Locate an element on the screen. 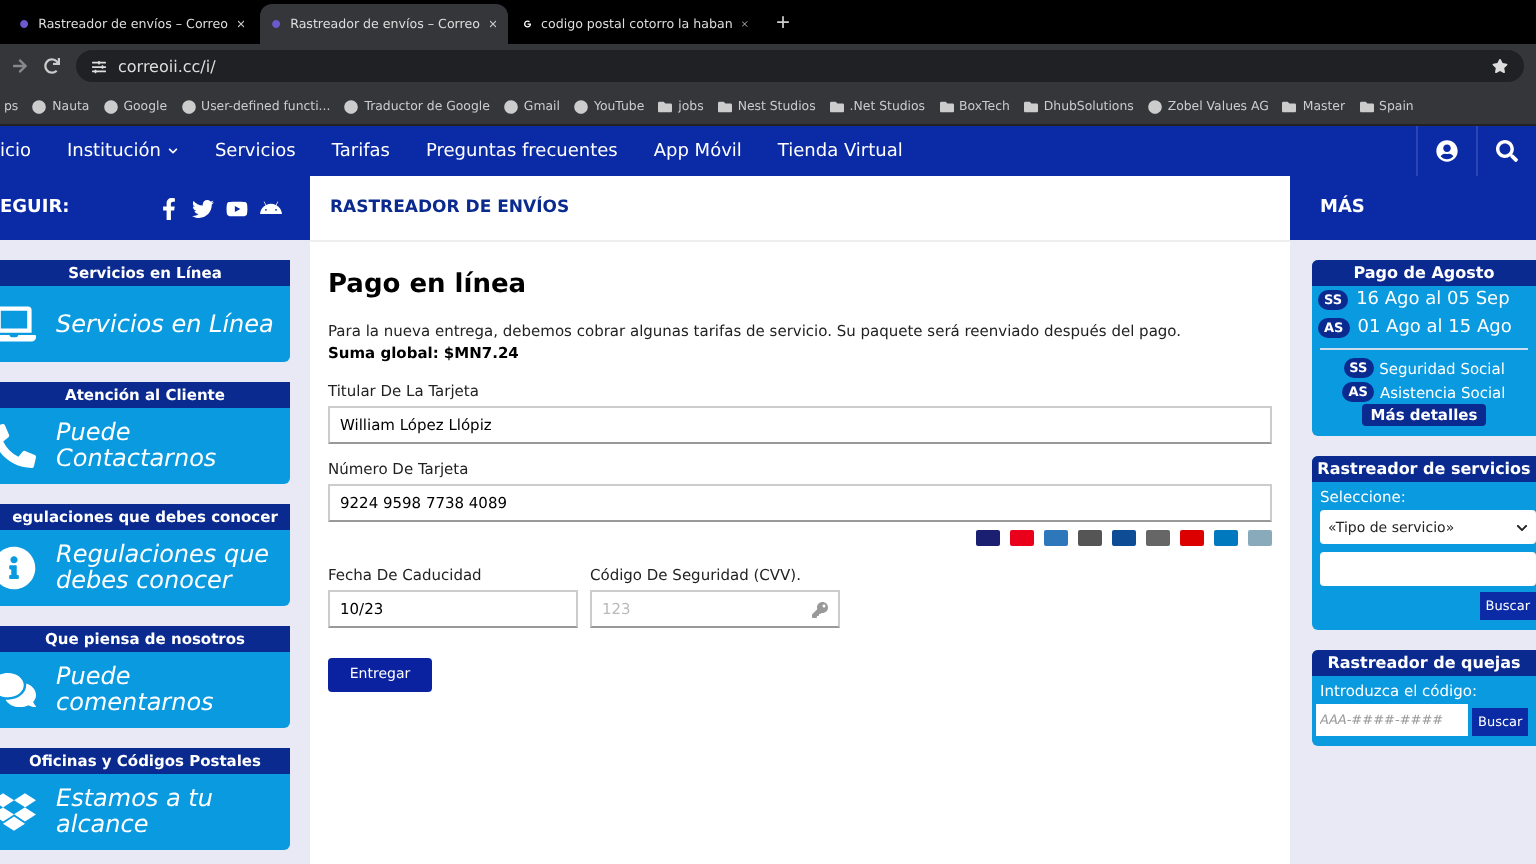 The width and height of the screenshot is (1536, 864). boxes-icon is located at coordinates (18, 812).